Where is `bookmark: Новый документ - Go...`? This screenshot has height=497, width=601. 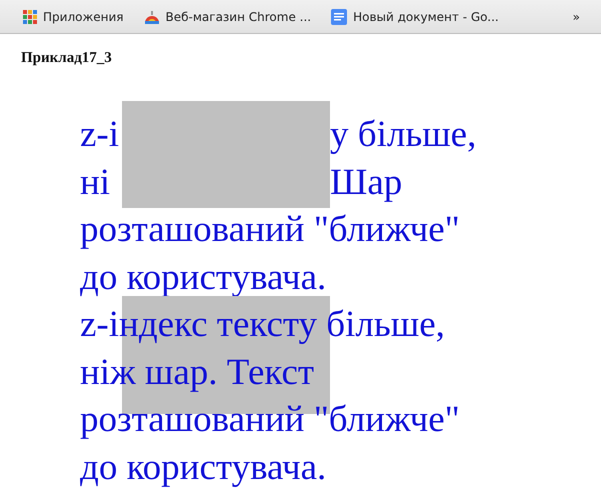
bookmark: Новый документ - Go... is located at coordinates (415, 16).